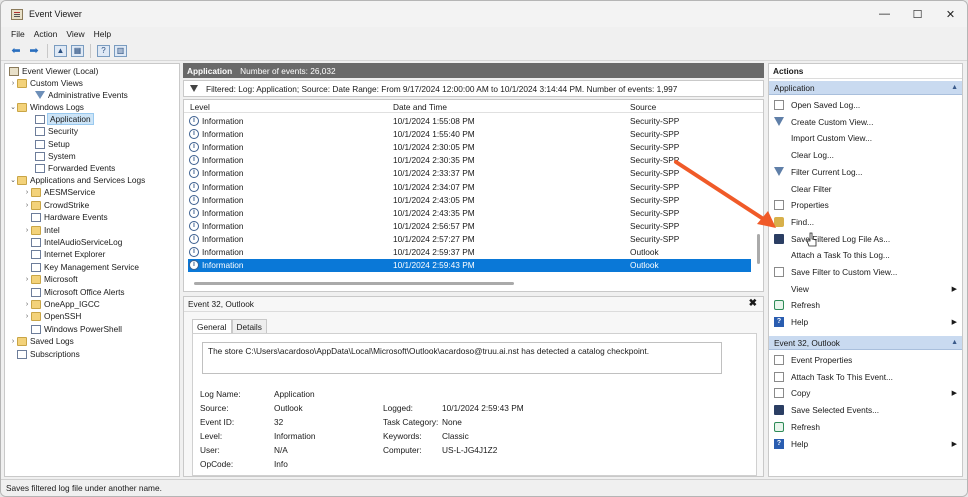 This screenshot has height=497, width=968. I want to click on back-arrow-icon: ⬅, so click(16, 51).